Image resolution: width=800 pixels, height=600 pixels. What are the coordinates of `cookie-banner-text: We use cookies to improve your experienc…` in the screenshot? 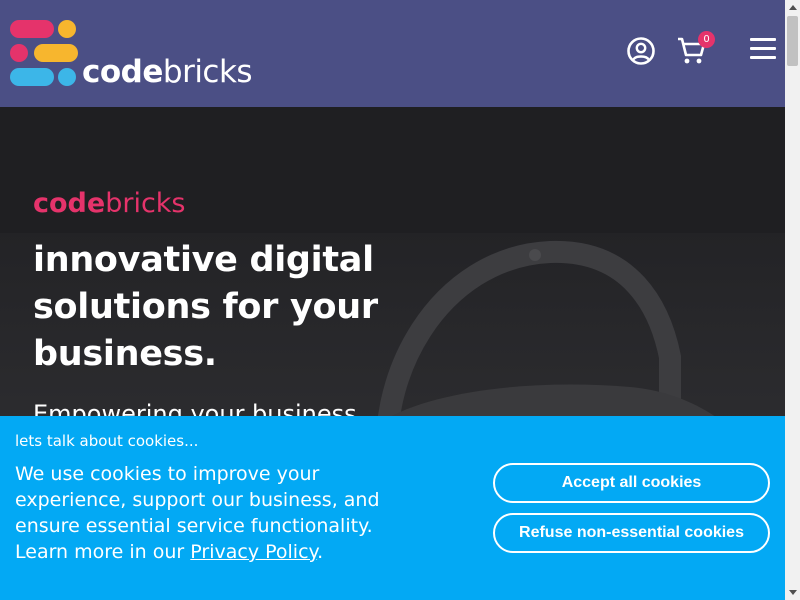 It's located at (210, 513).